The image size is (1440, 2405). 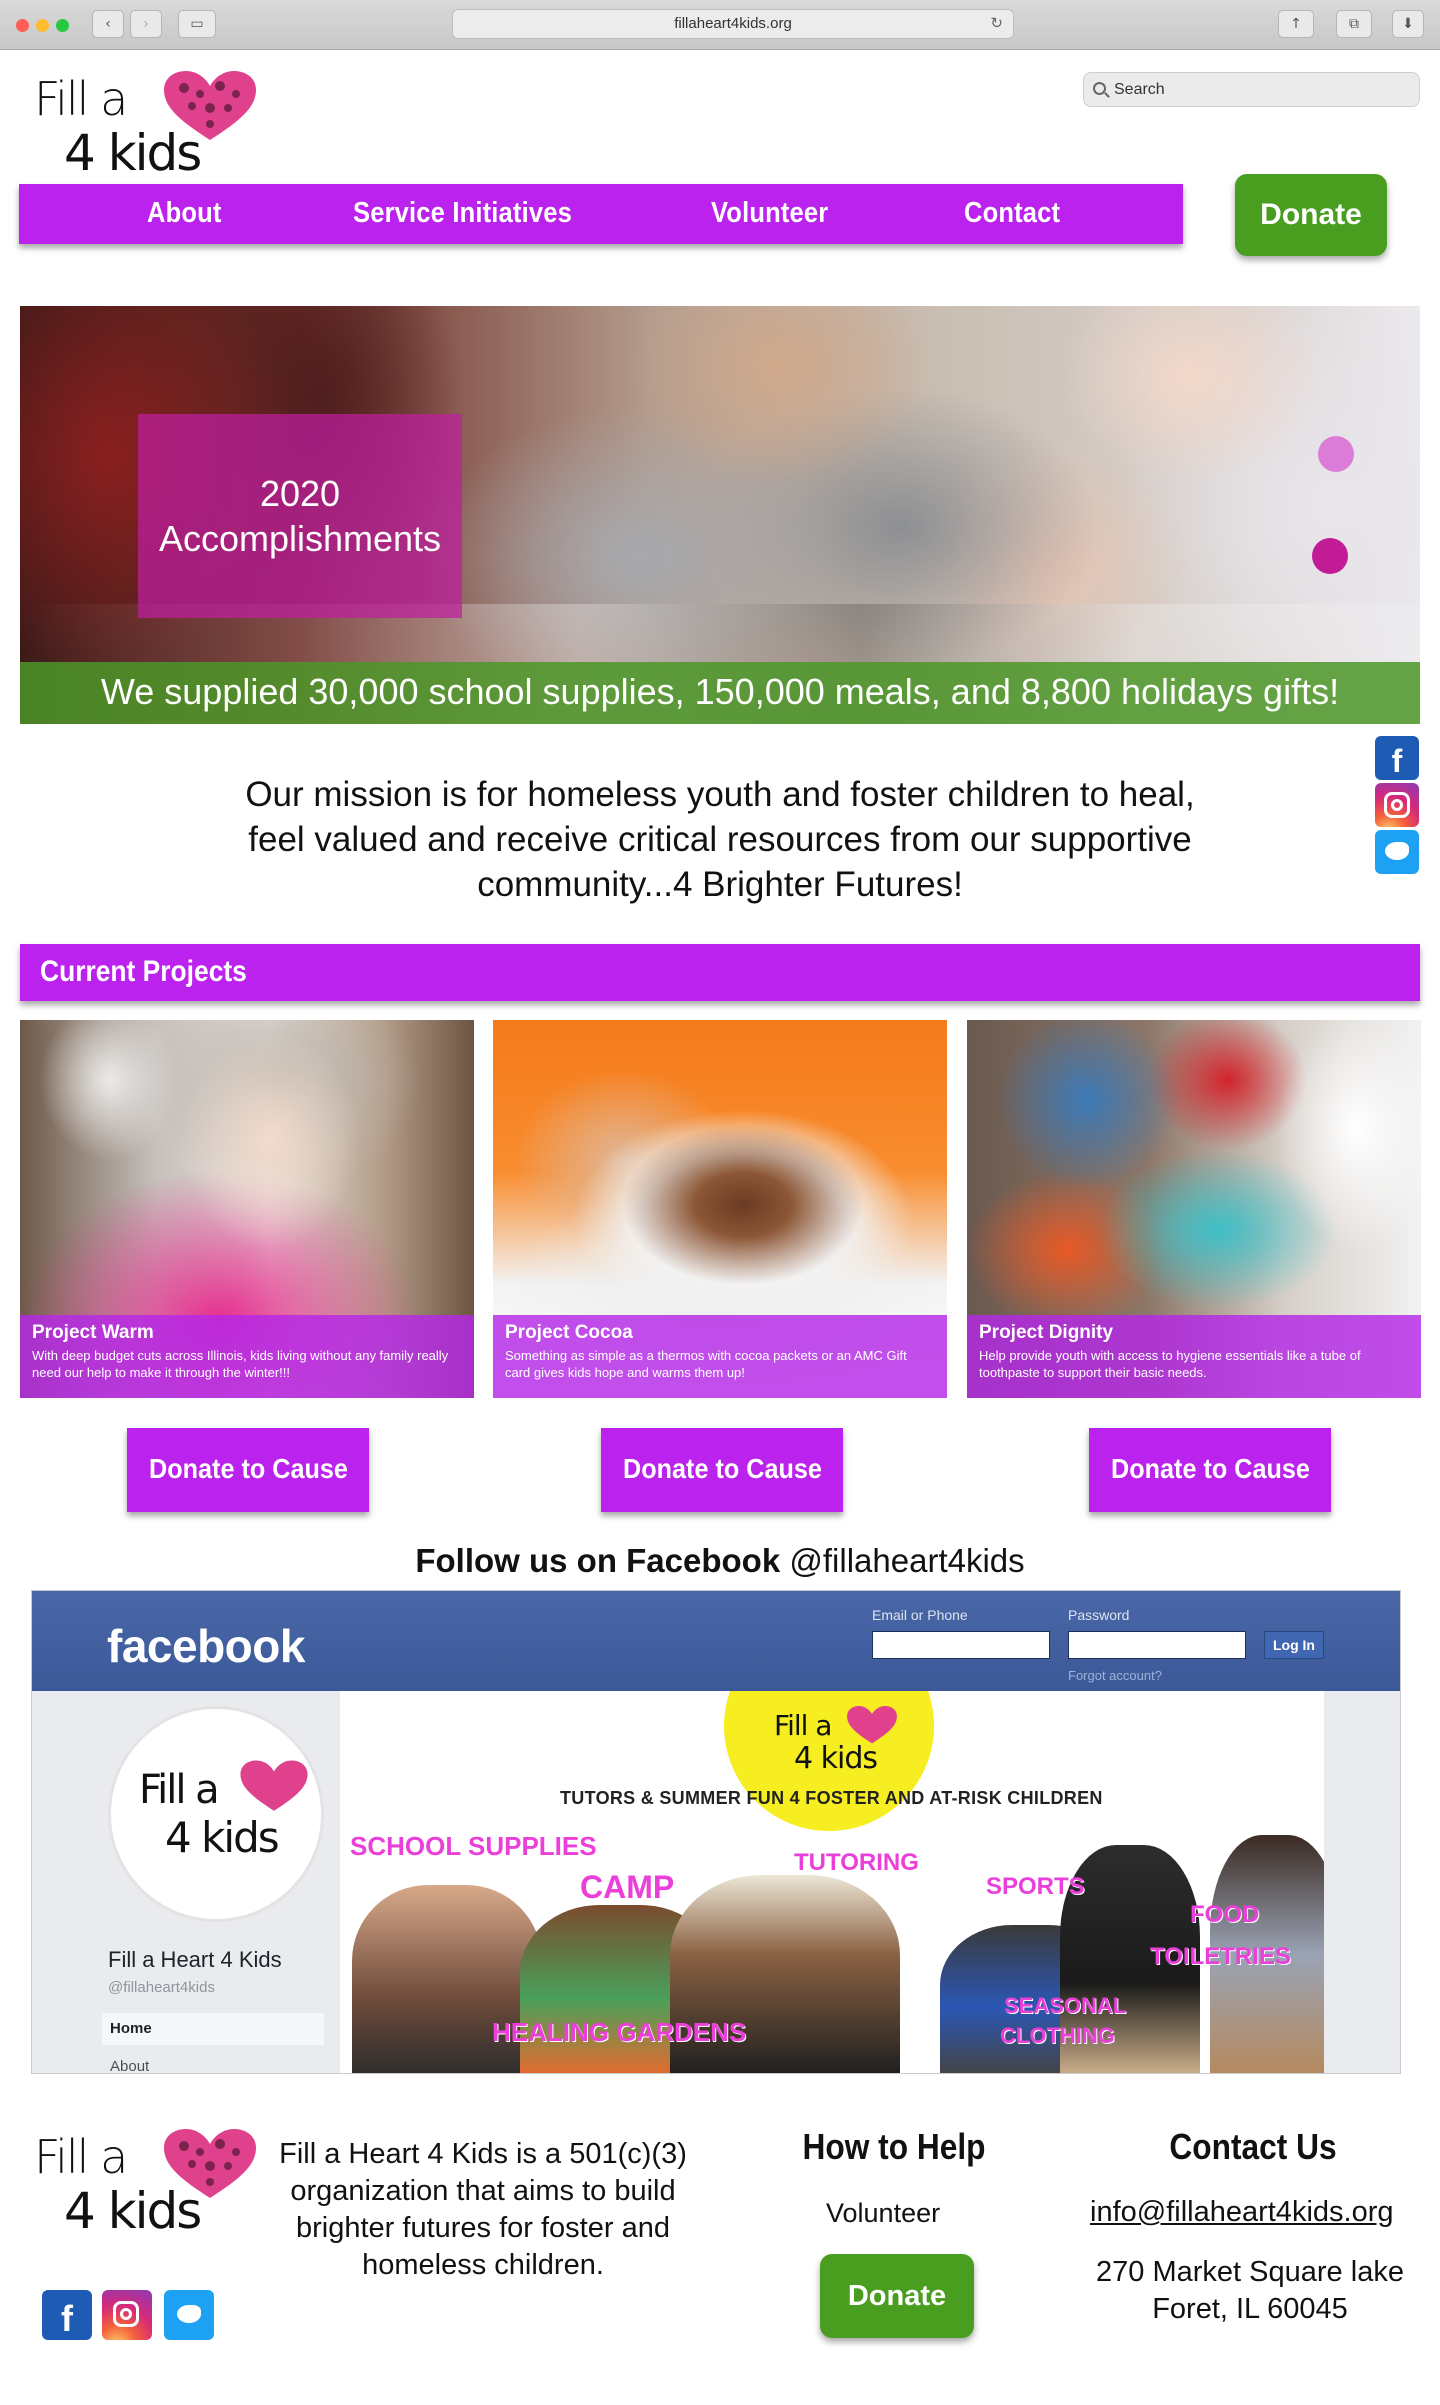 I want to click on instagram-icon, so click(x=1397, y=805).